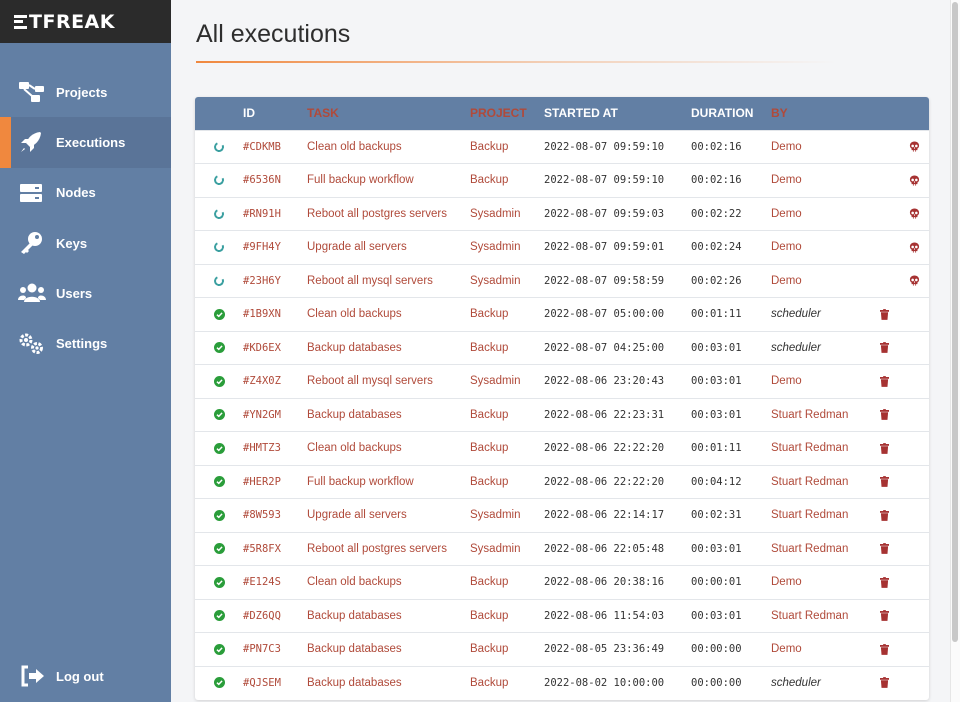 This screenshot has height=702, width=960. What do you see at coordinates (275, 549) in the screenshot?
I see `execution-id-link: #5R8FX` at bounding box center [275, 549].